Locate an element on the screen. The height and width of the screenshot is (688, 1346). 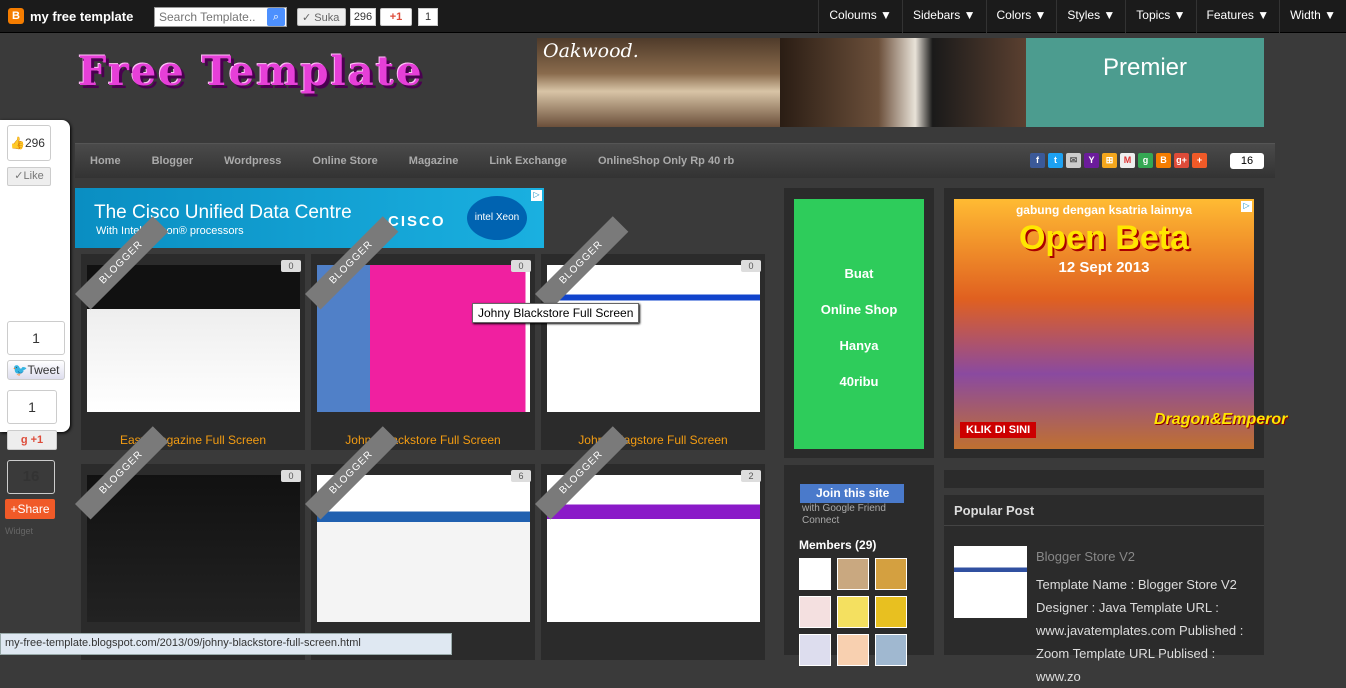
facebook-icon: f is located at coordinates (1037, 160).